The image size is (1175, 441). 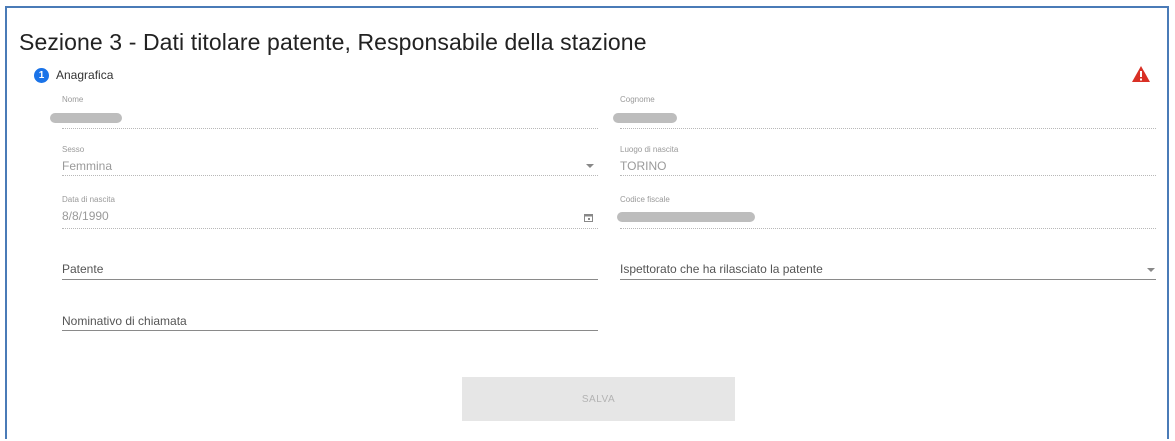 I want to click on codice-fiscale-redacted-value, so click(x=686, y=217).